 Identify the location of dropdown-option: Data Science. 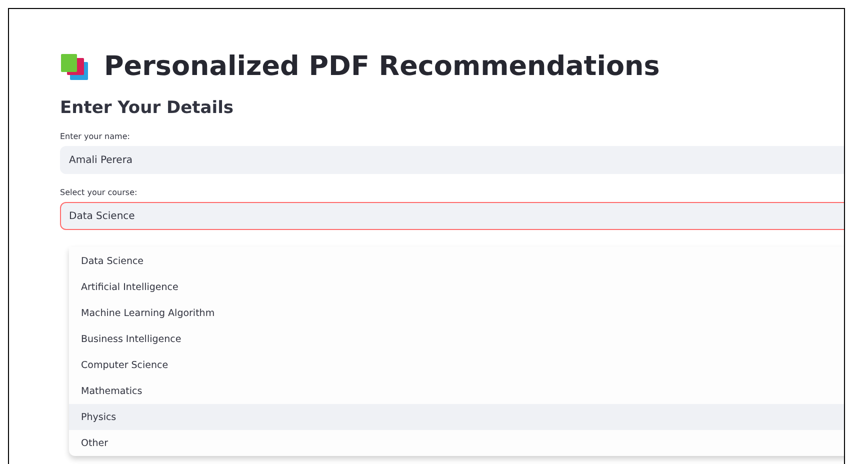
(456, 261).